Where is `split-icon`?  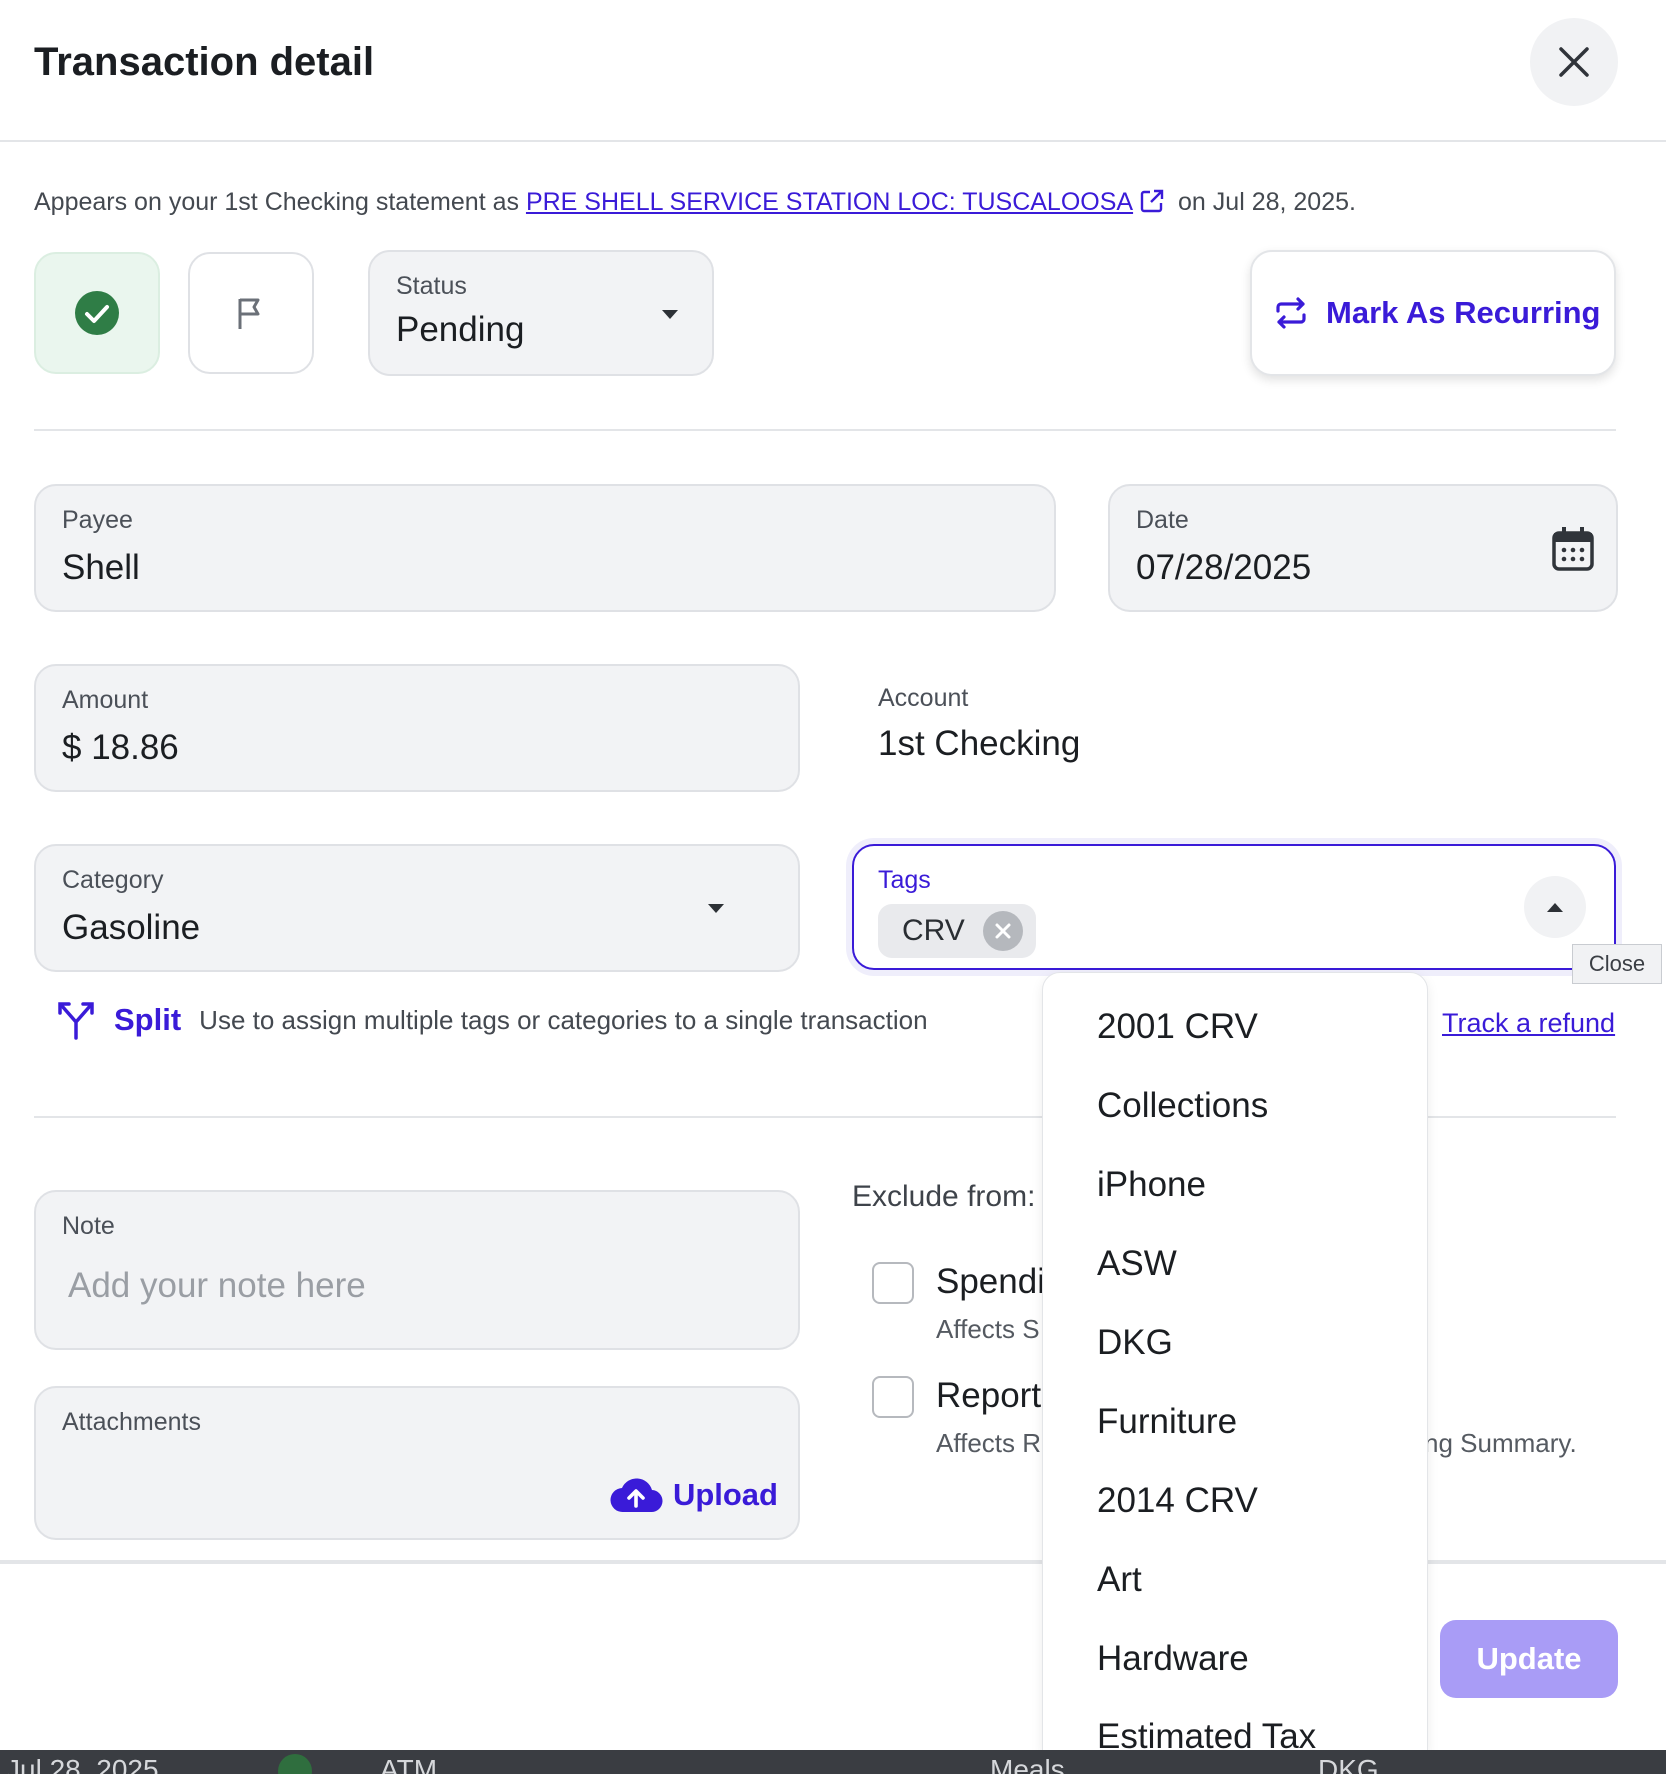
split-icon is located at coordinates (76, 1020).